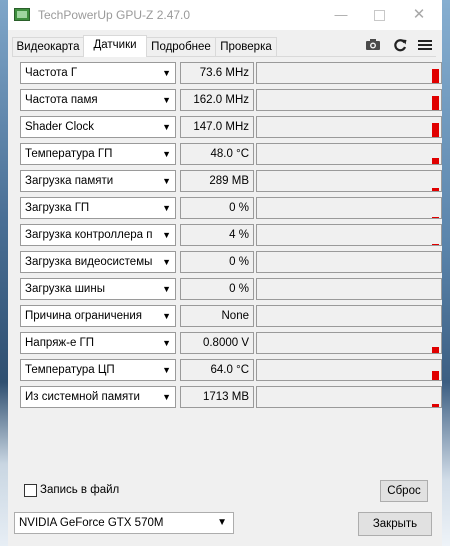 This screenshot has height=546, width=450. Describe the element at coordinates (217, 316) in the screenshot. I see `sensor-value: None` at that location.